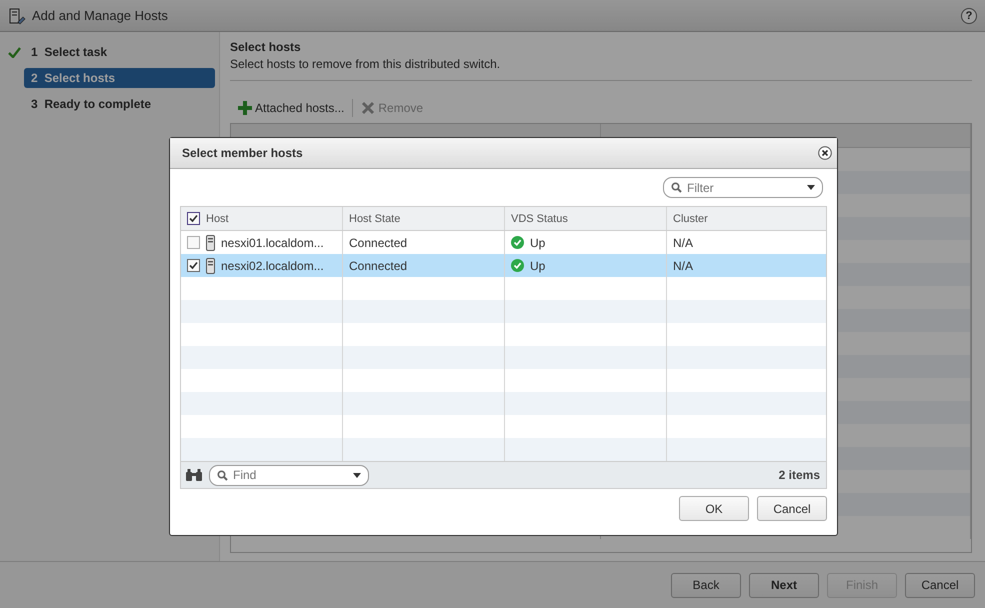 The image size is (985, 608). I want to click on binoculars-icon, so click(194, 475).